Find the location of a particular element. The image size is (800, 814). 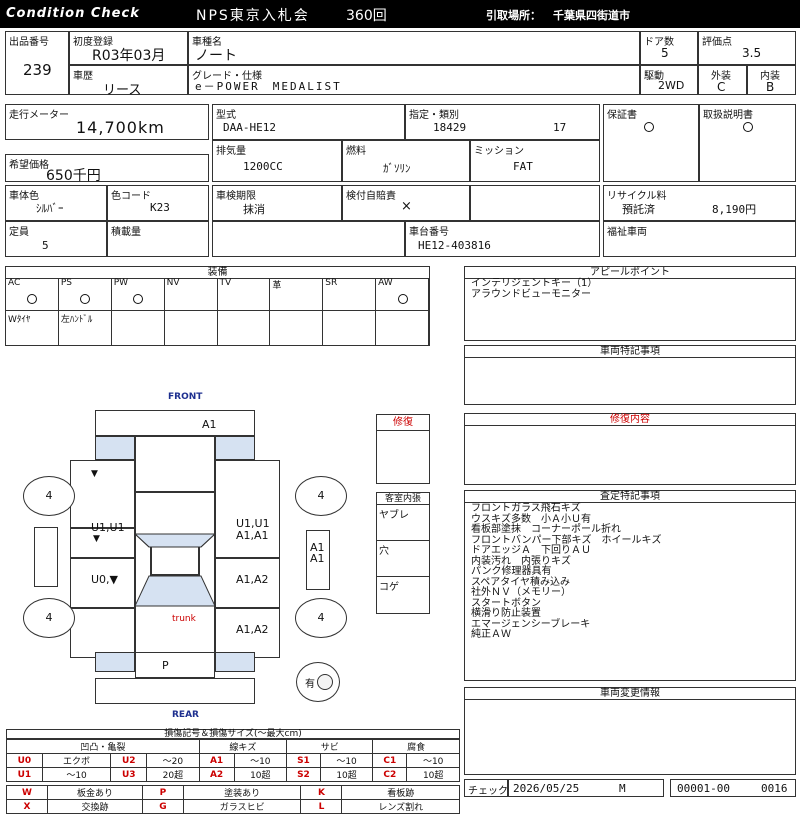

right-mirror-panel: A1 A1 is located at coordinates (318, 560).